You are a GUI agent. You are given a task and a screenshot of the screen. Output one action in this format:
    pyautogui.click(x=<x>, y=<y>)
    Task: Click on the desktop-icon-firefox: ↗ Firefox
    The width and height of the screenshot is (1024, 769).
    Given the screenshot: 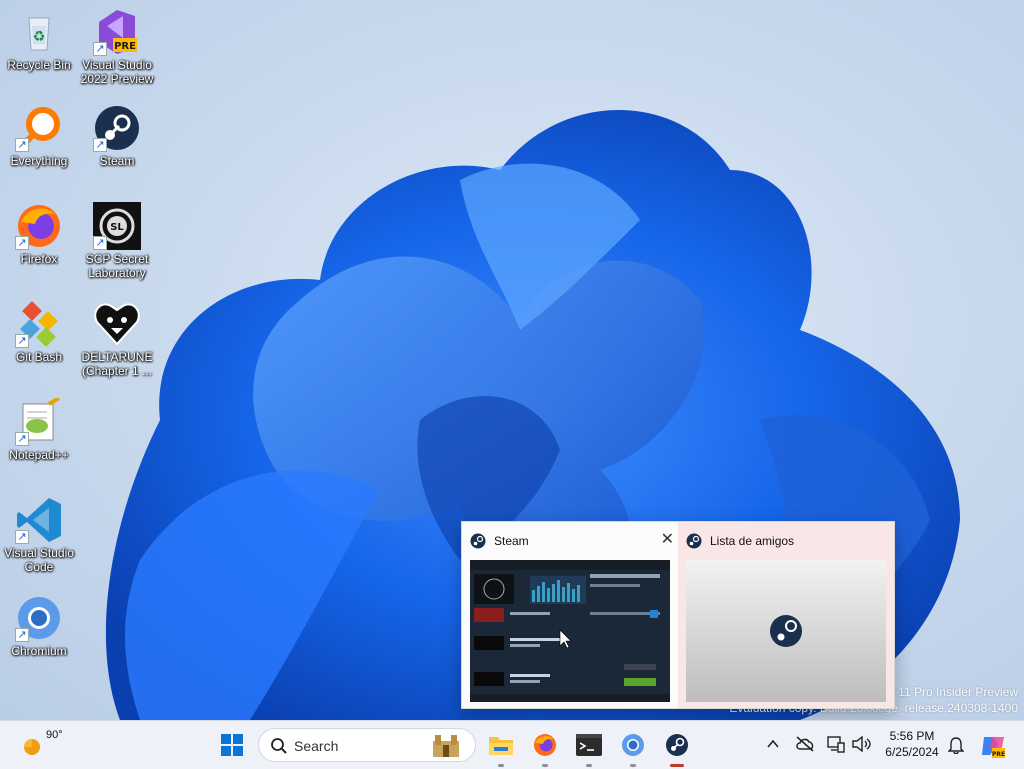 What is the action you would take?
    pyautogui.click(x=39, y=234)
    